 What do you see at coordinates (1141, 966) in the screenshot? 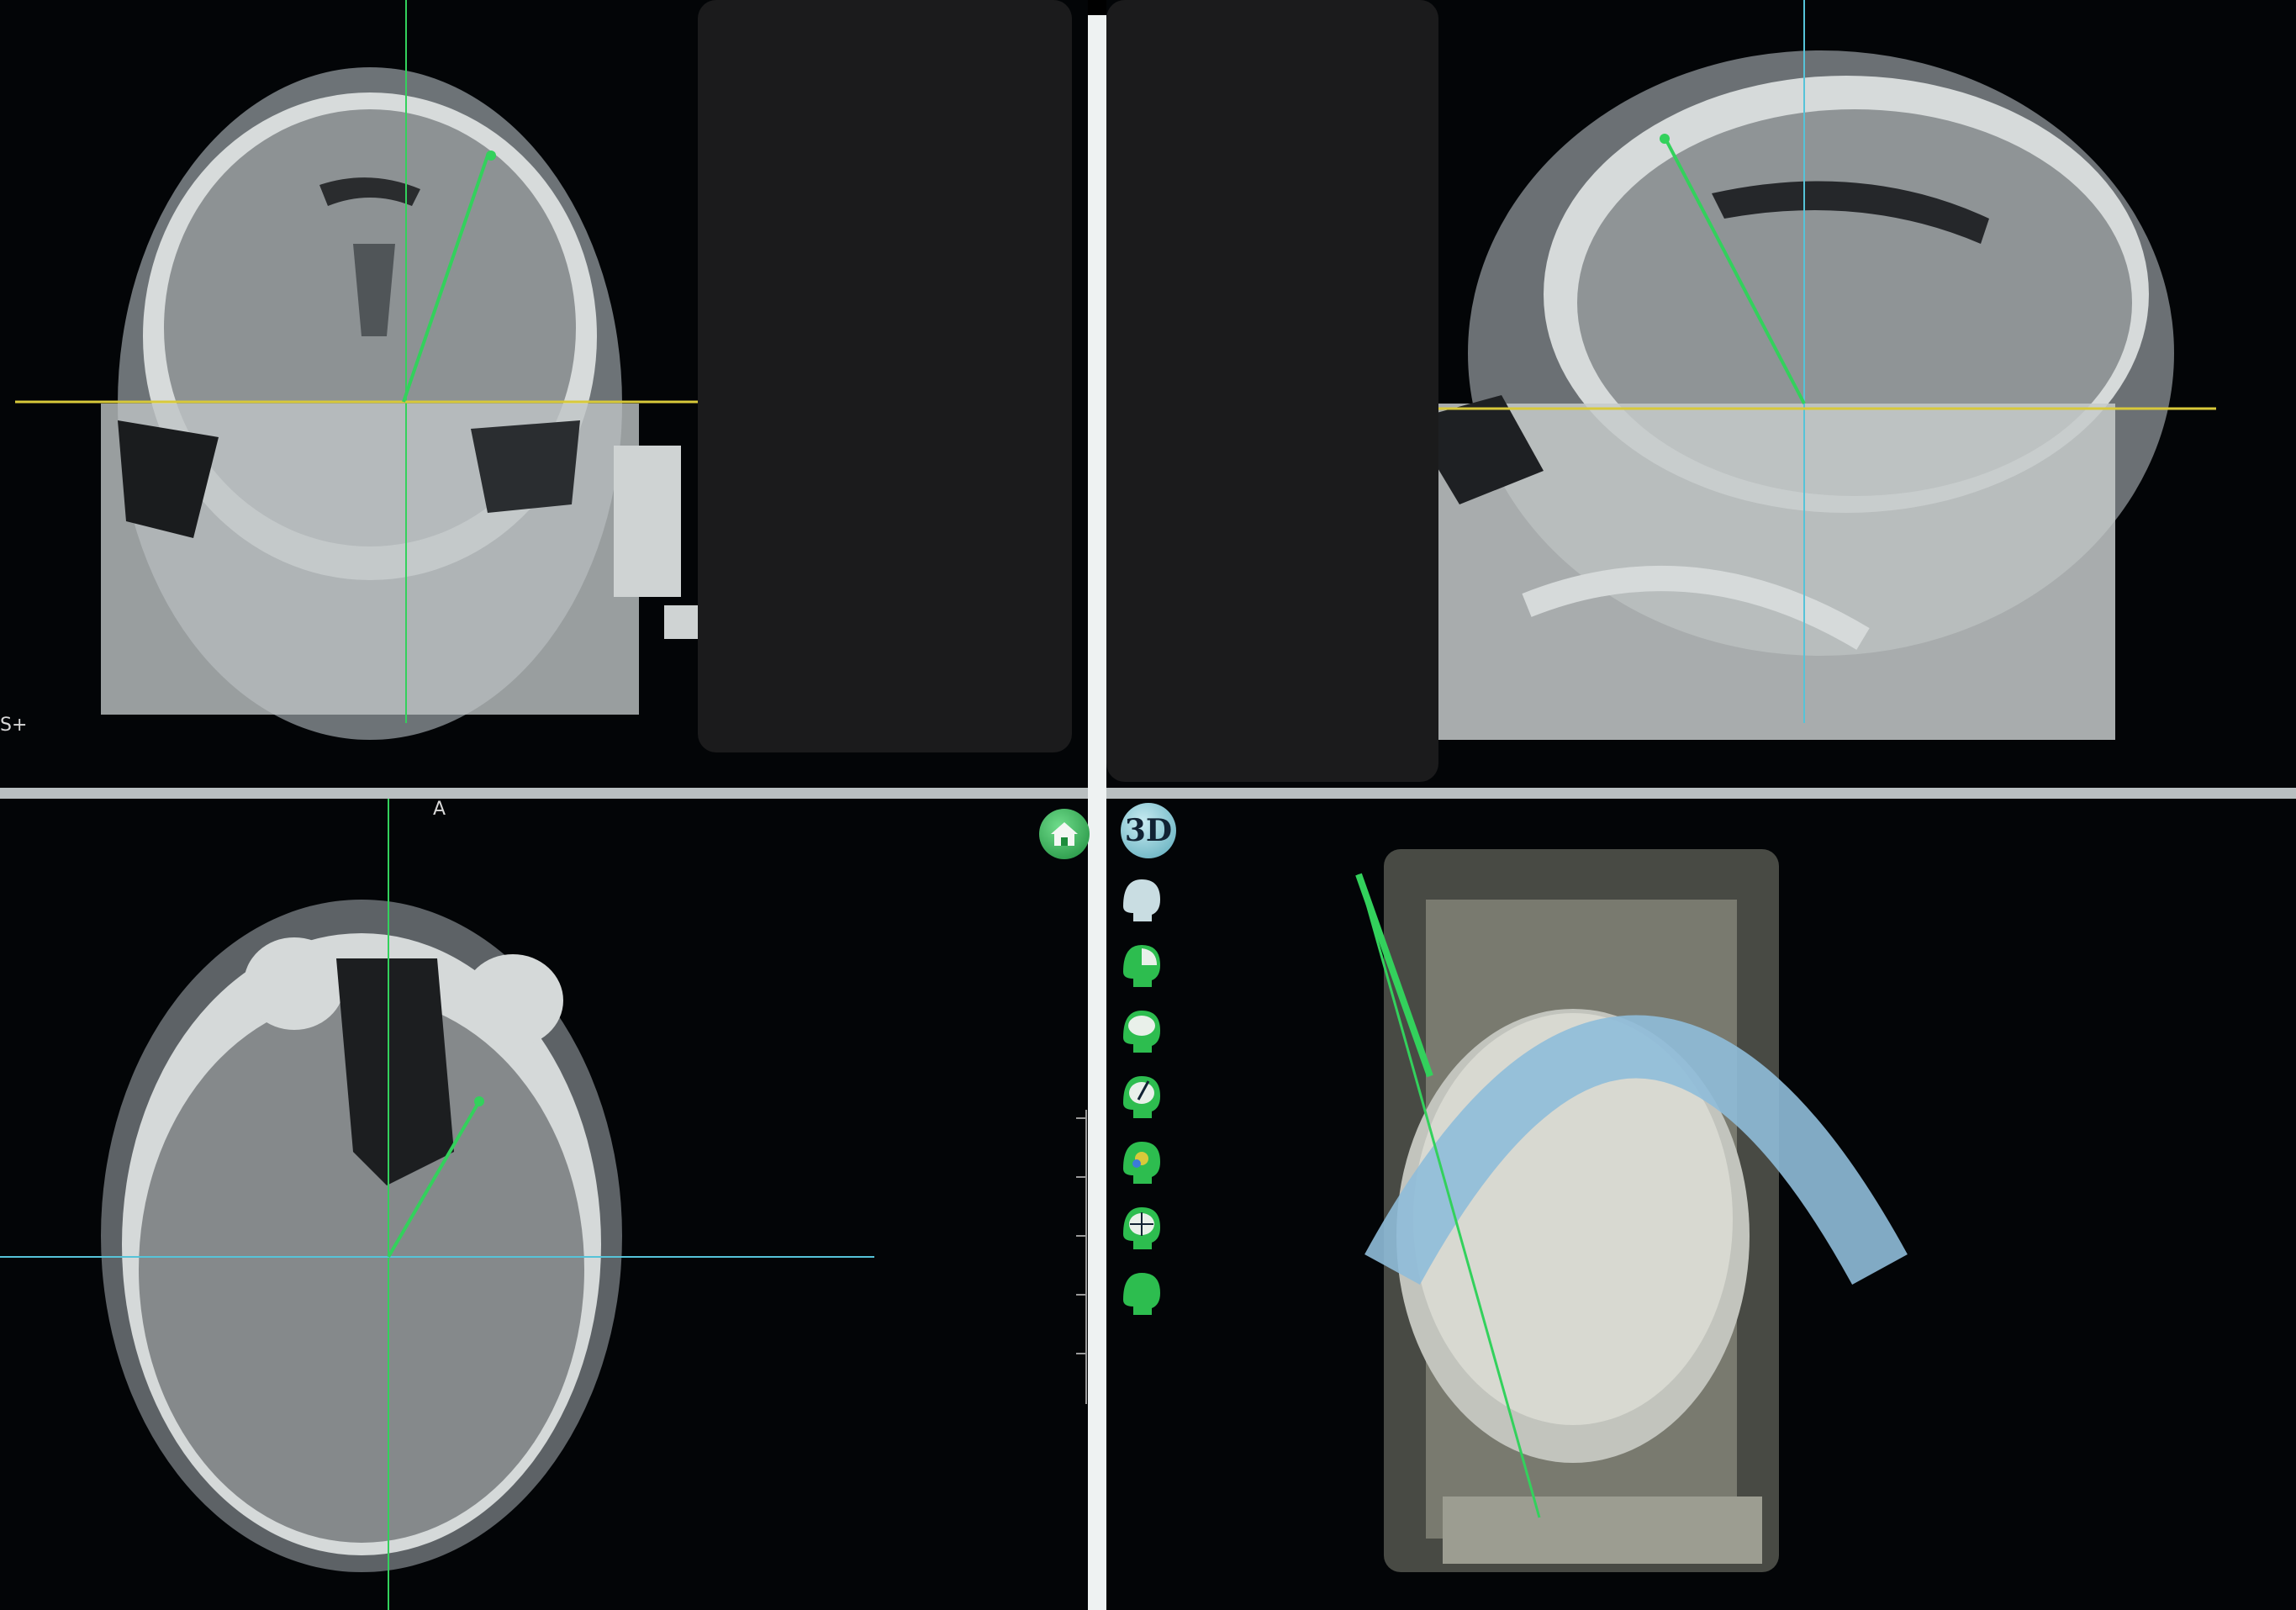
I see `head-sagittal-cut-icon` at bounding box center [1141, 966].